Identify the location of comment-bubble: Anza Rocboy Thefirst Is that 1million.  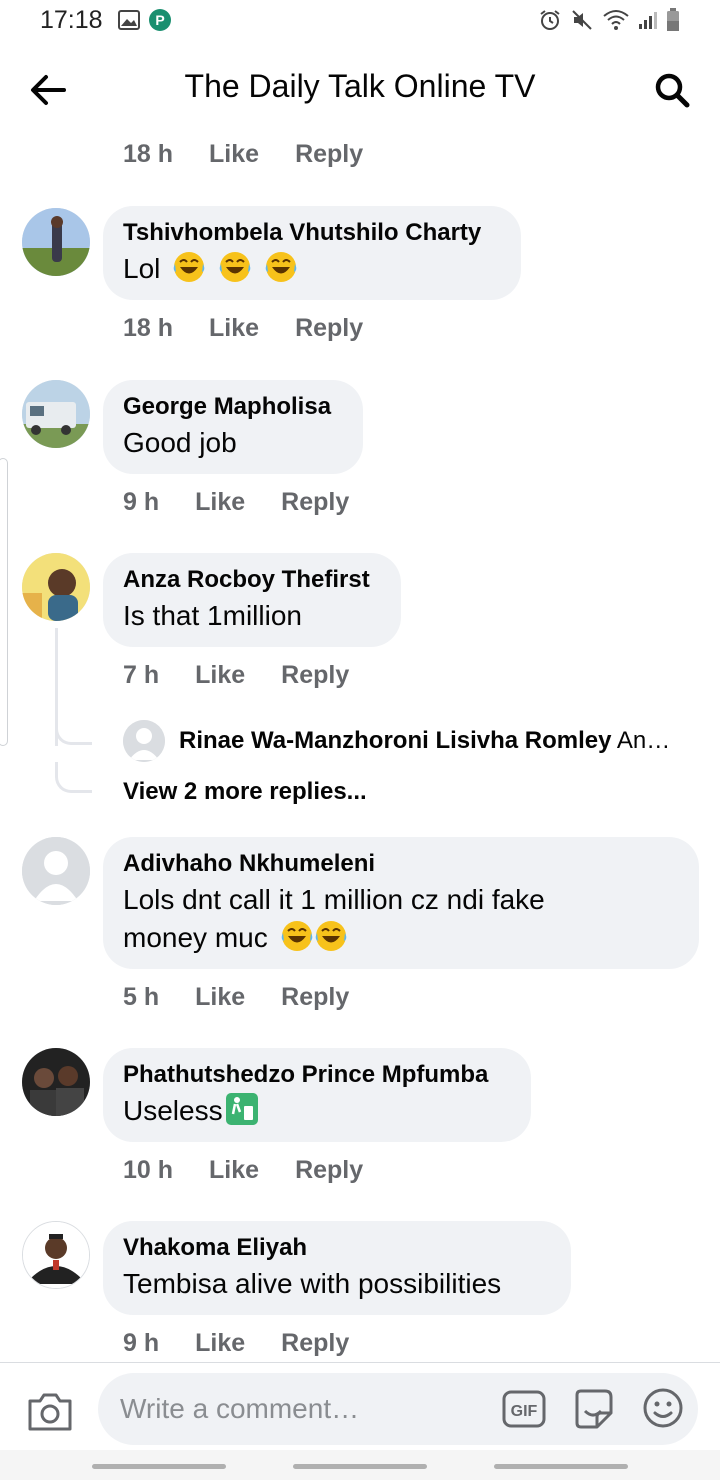
(252, 600).